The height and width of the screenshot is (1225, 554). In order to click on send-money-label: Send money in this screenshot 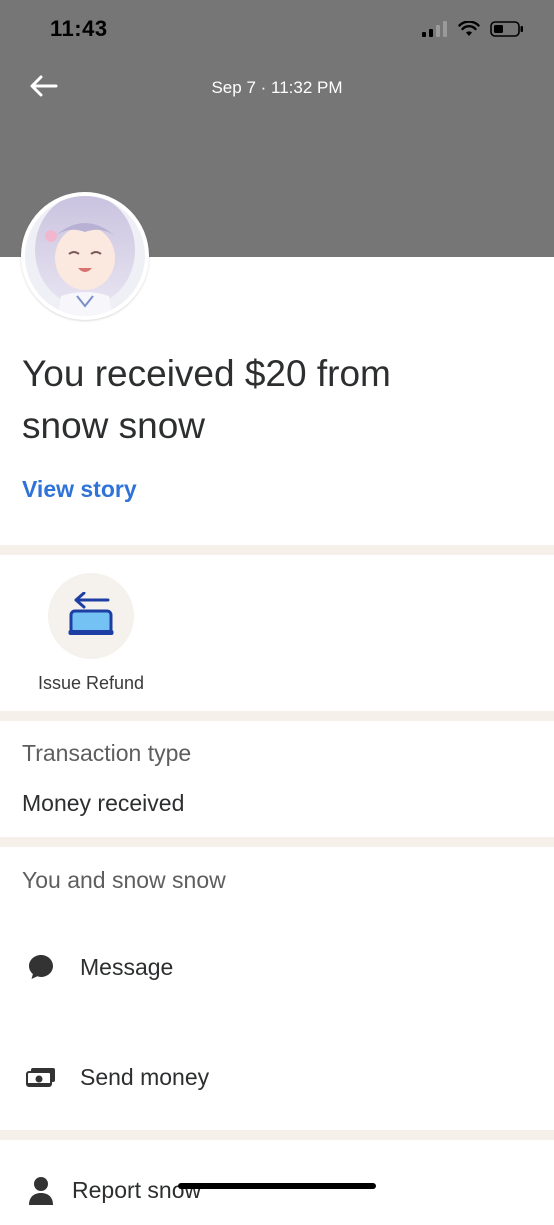, I will do `click(145, 1076)`.